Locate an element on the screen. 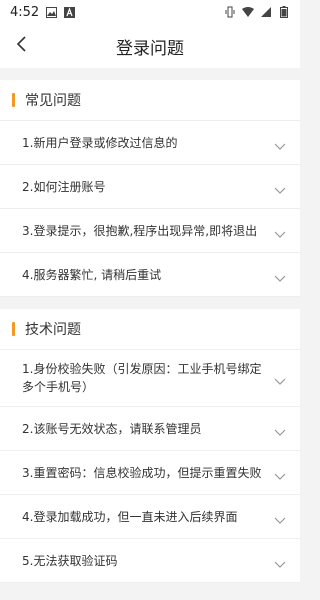 This screenshot has width=320, height=600. faq-item: 3.登录提示，很抱歉,程序出现异常,即将退出 is located at coordinates (150, 231).